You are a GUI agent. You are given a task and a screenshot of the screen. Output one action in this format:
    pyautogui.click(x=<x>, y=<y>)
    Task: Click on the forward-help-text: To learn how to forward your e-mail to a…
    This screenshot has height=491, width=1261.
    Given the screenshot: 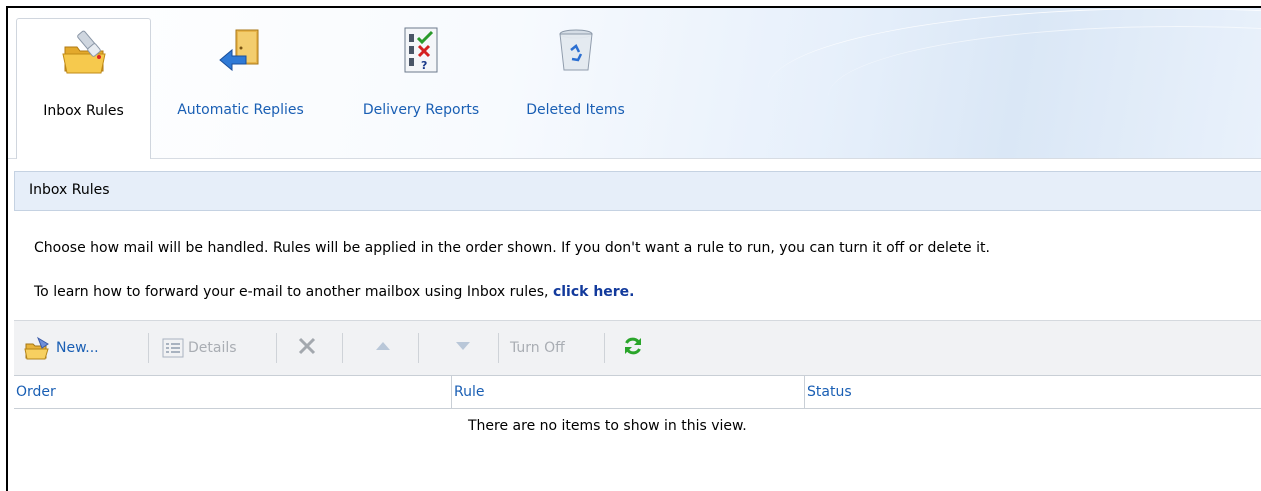 What is the action you would take?
    pyautogui.click(x=334, y=292)
    